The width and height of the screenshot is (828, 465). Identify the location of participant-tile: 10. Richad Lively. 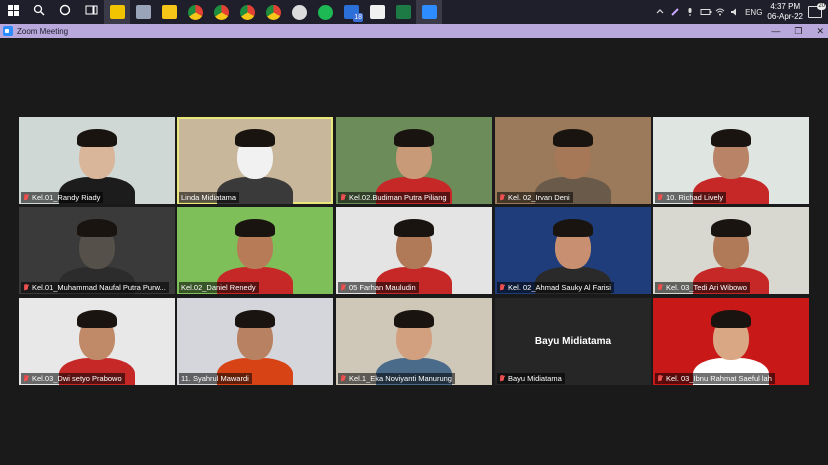
(731, 160).